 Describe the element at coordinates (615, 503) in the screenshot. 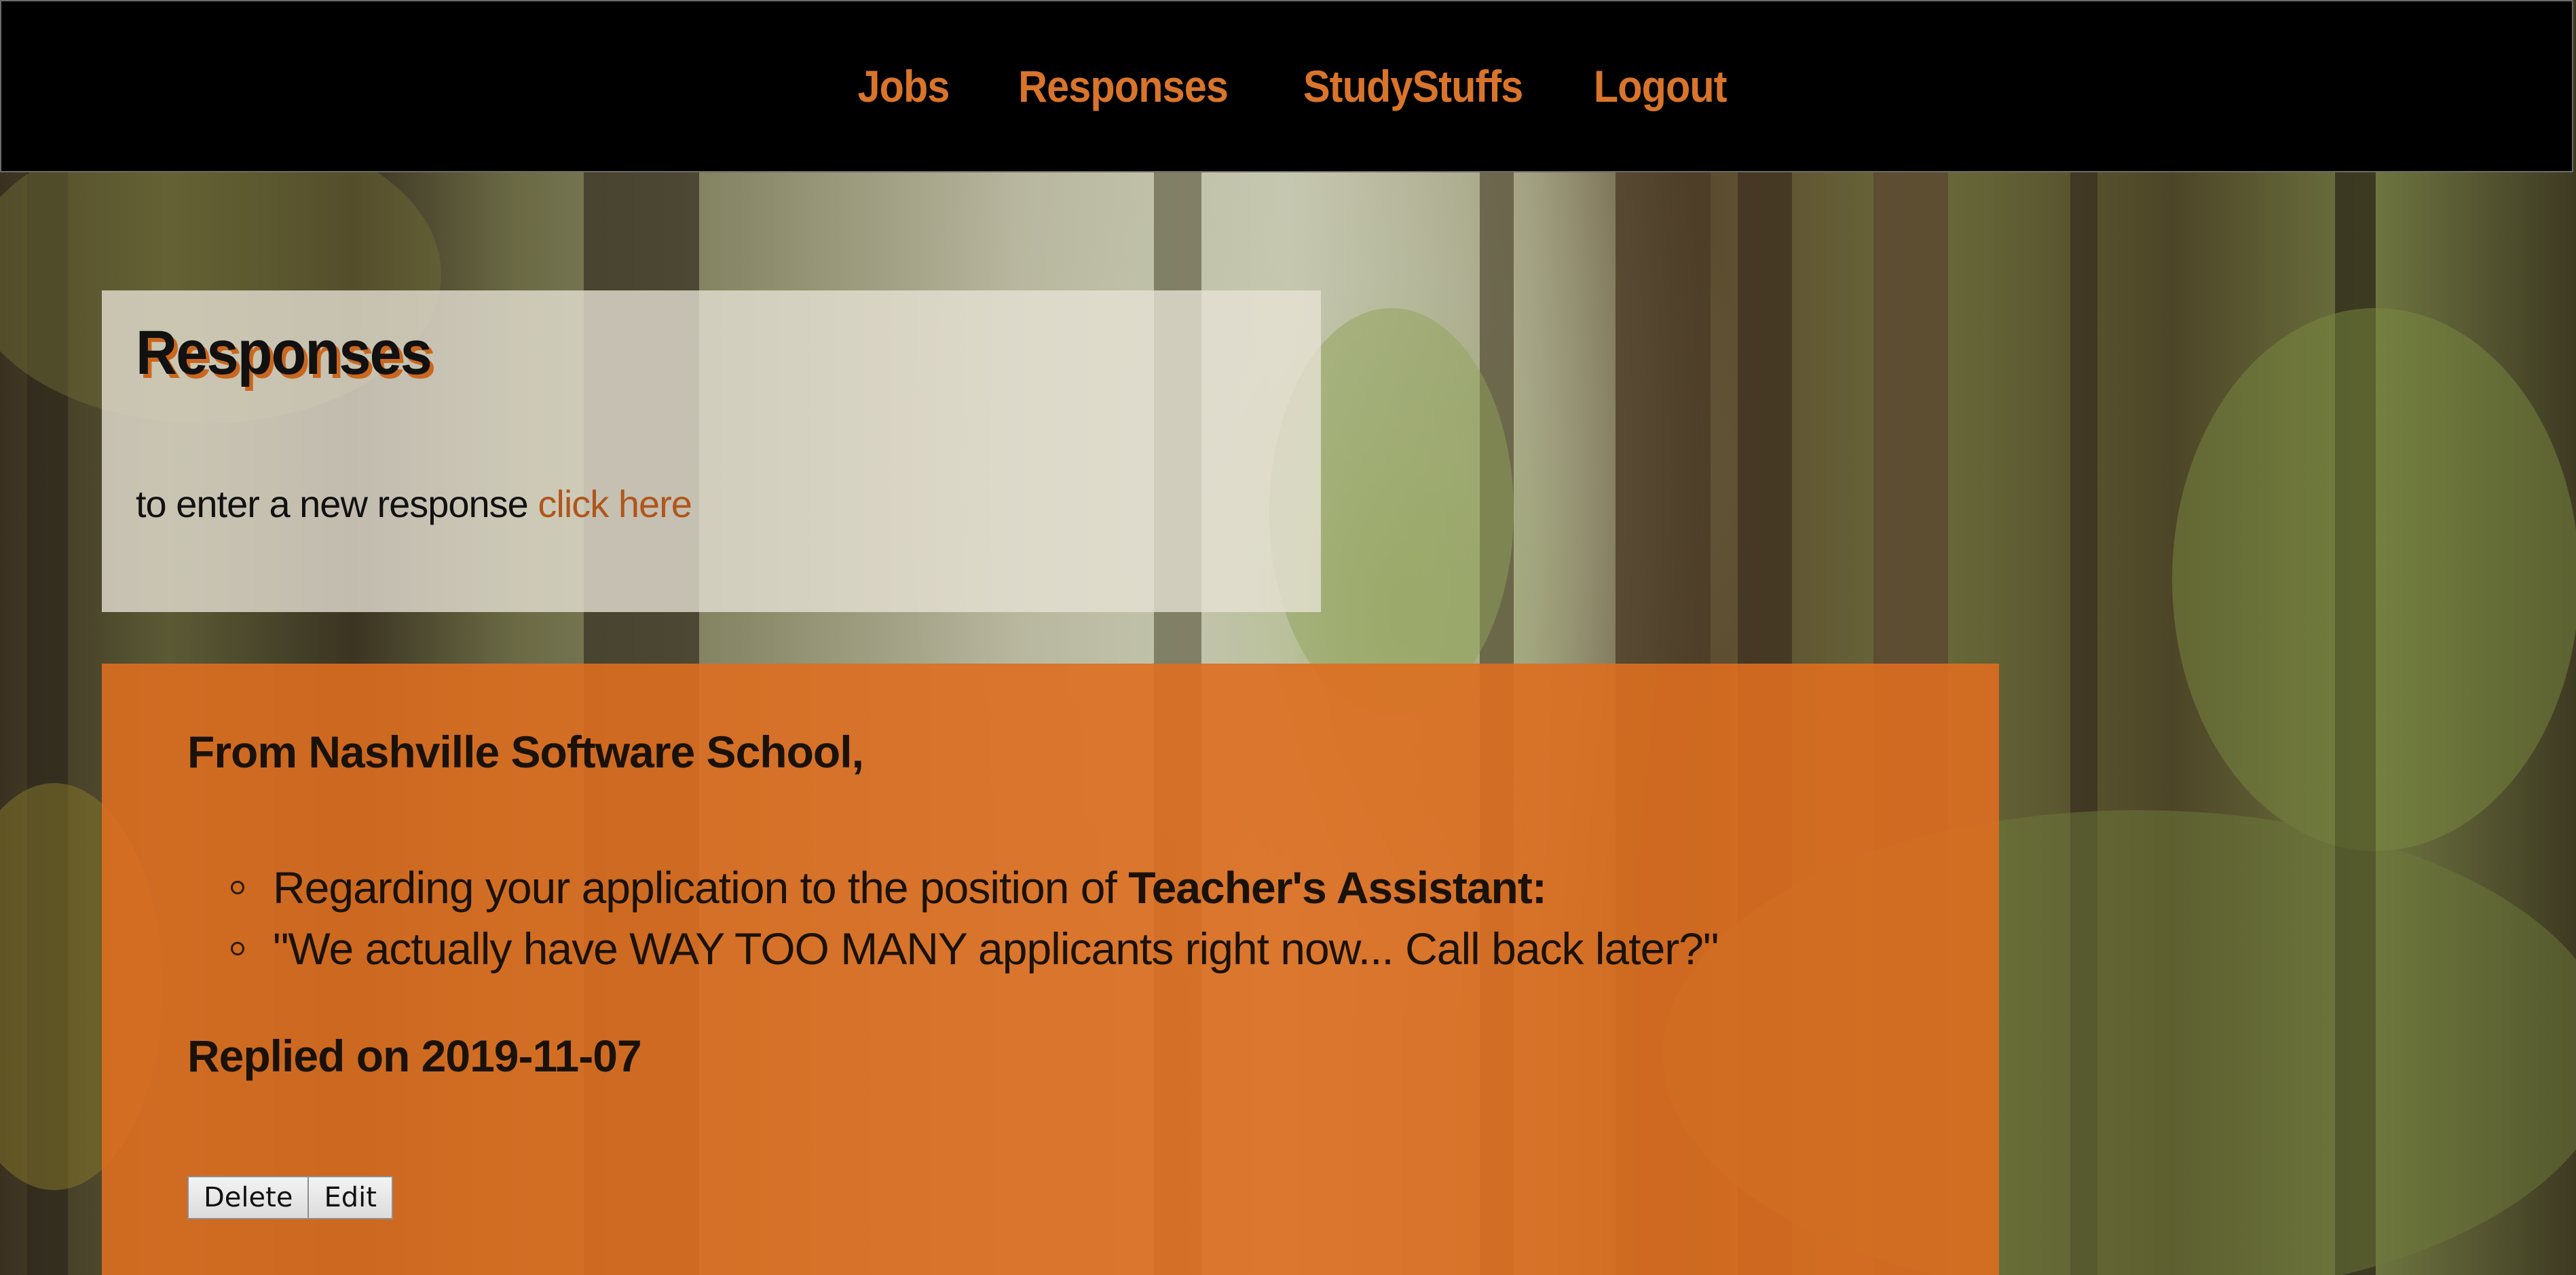

I see `new-response-link: click here` at that location.